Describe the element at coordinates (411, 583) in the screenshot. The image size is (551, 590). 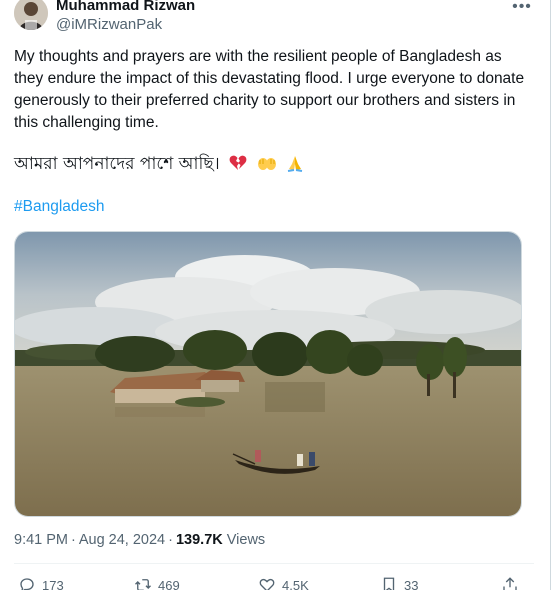
I see `bookmark-count: 33` at that location.